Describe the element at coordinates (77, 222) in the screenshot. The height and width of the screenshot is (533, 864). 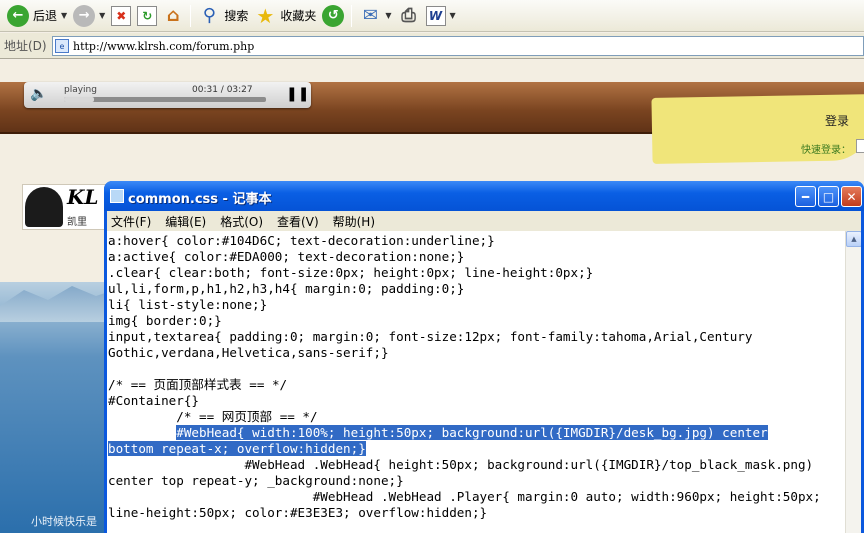
I see `logo-subtext: 凯里` at that location.